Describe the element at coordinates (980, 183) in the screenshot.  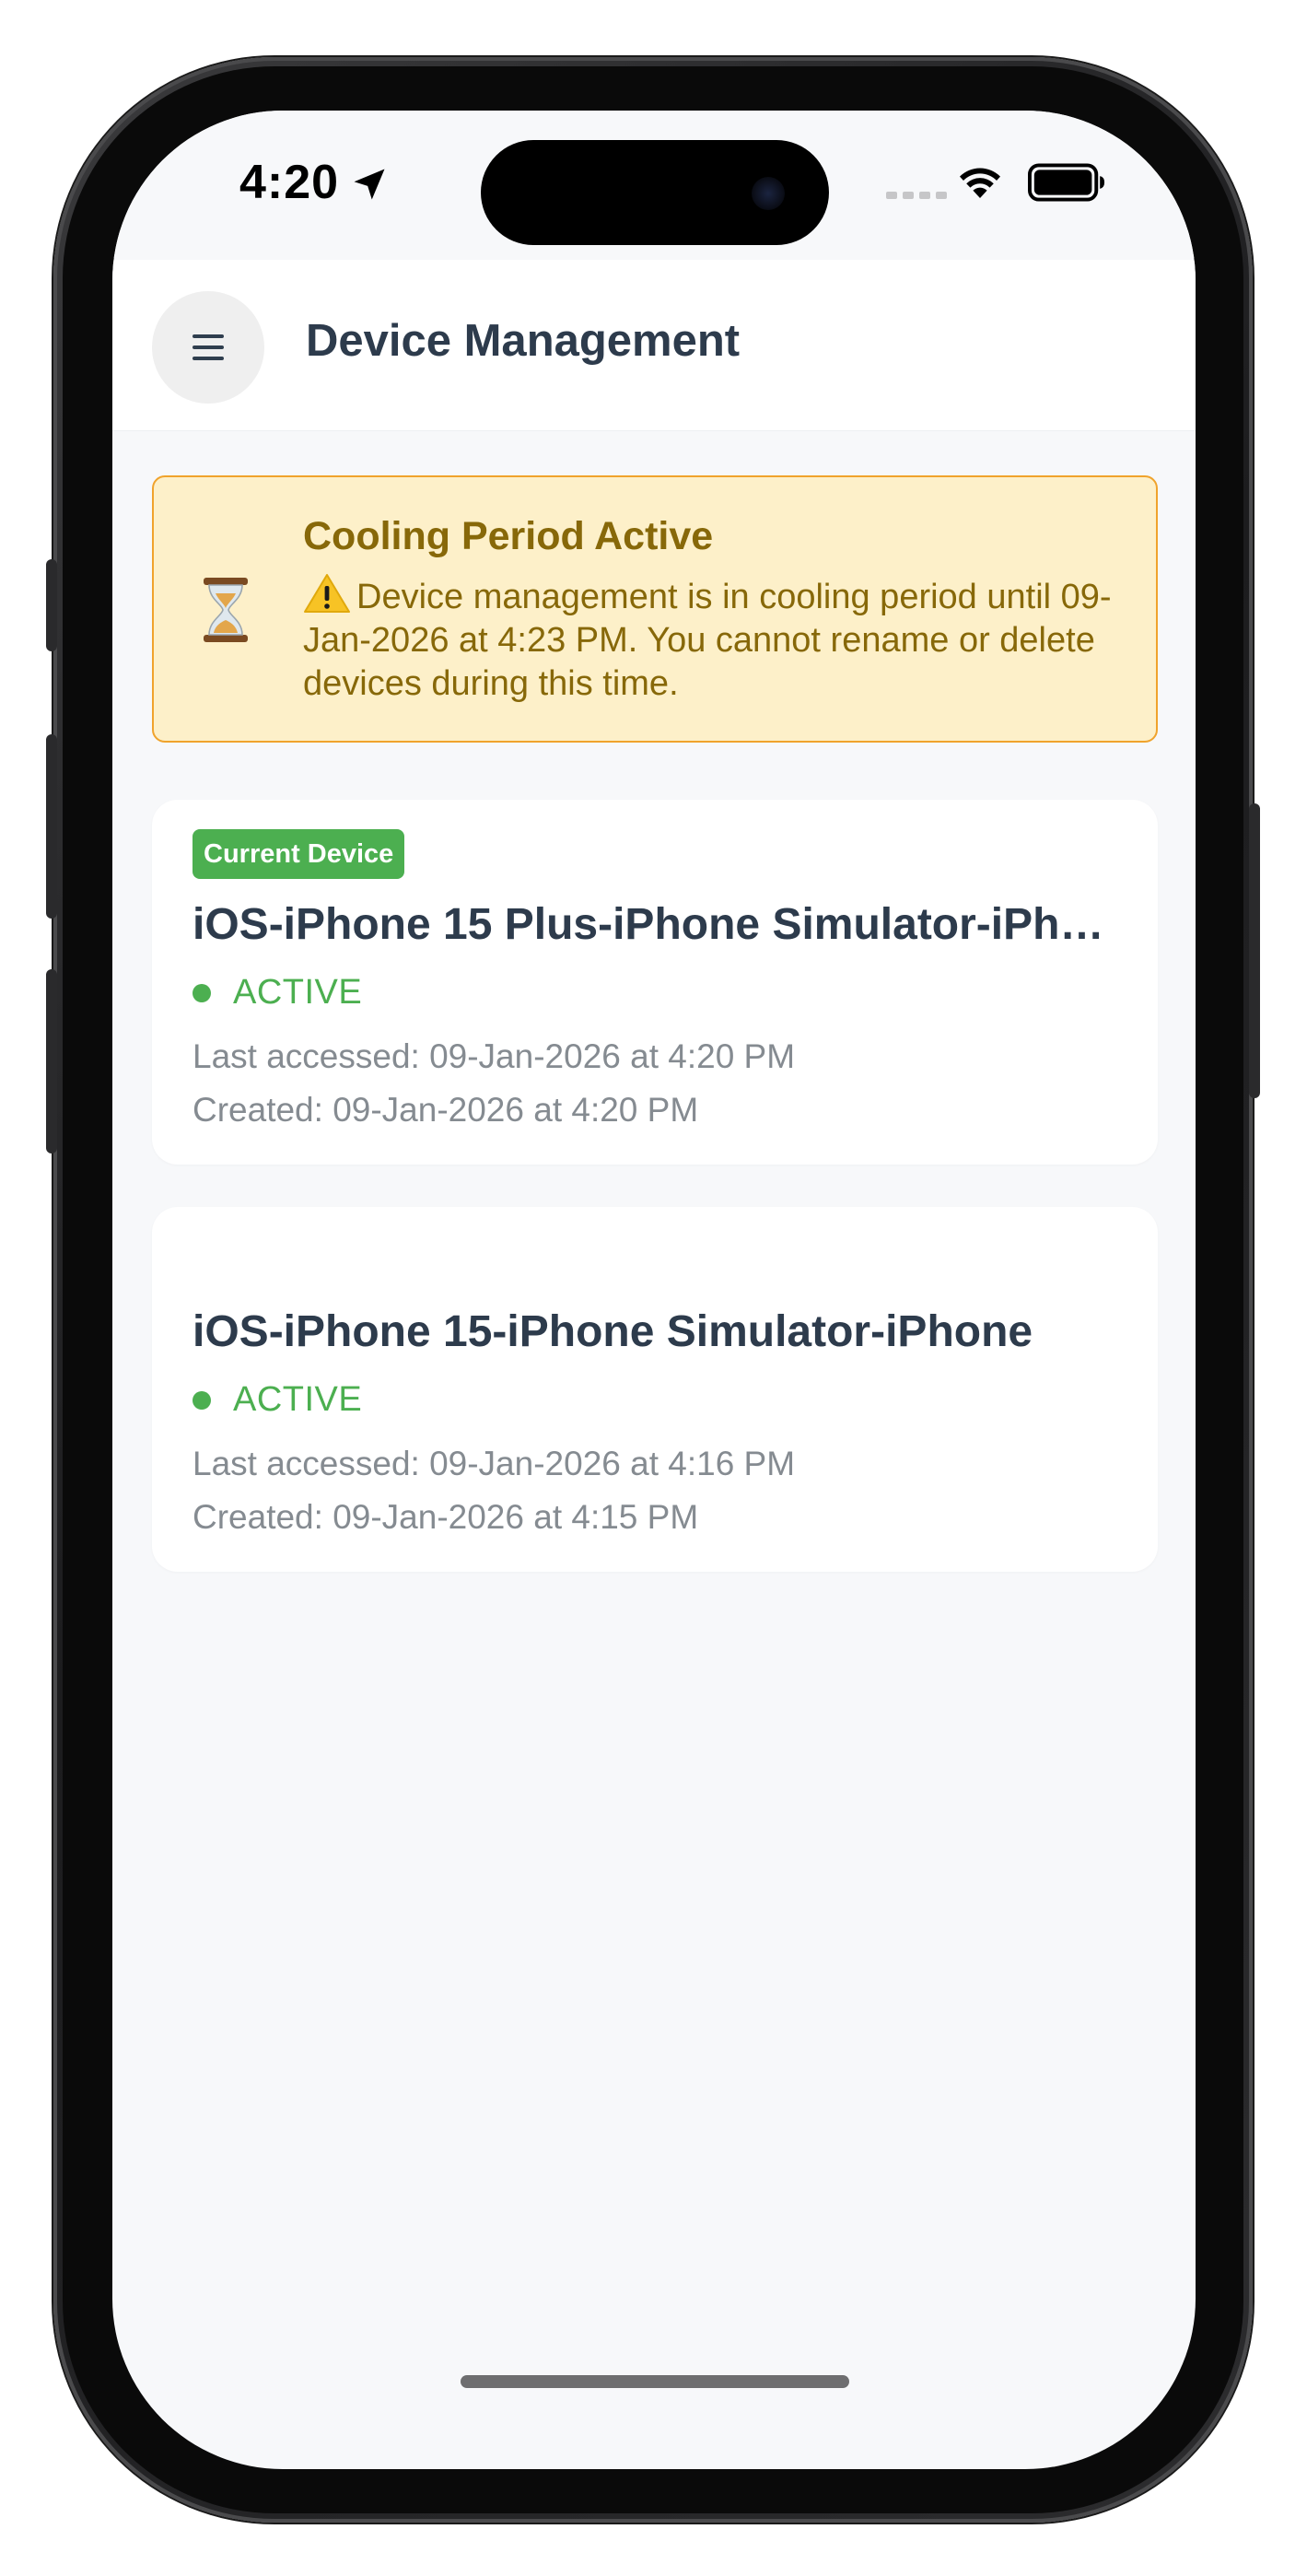
I see `wifi-icon` at that location.